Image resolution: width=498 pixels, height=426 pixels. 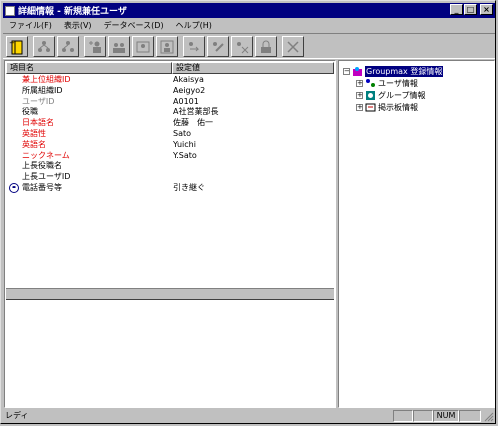 What do you see at coordinates (185, 155) in the screenshot?
I see `row-item-value: Y.Sato` at bounding box center [185, 155].